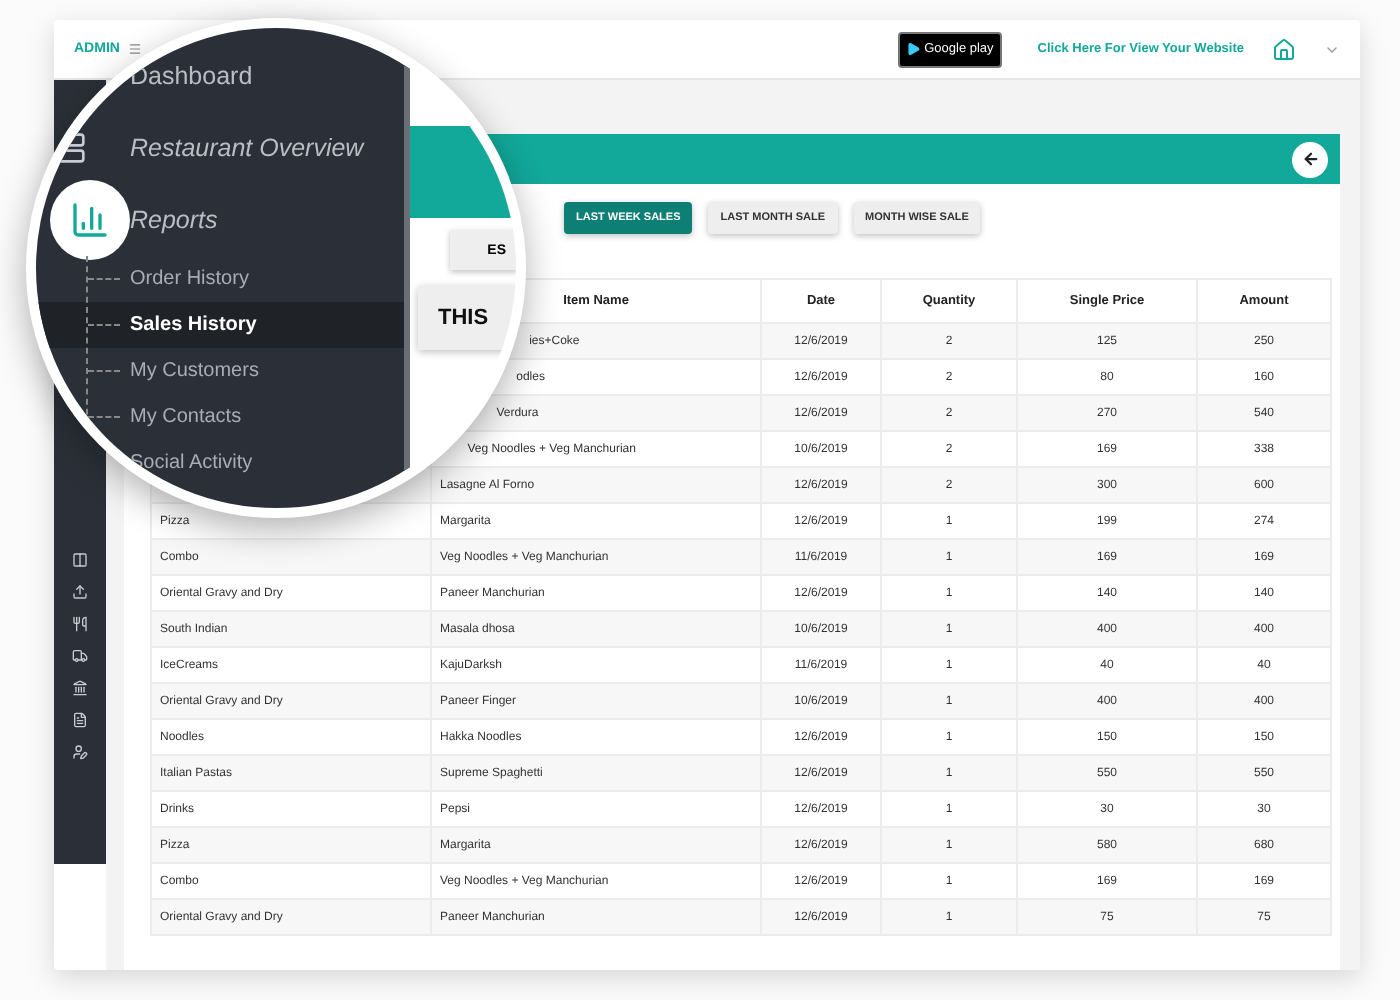  What do you see at coordinates (1284, 49) in the screenshot?
I see `logo-icon` at bounding box center [1284, 49].